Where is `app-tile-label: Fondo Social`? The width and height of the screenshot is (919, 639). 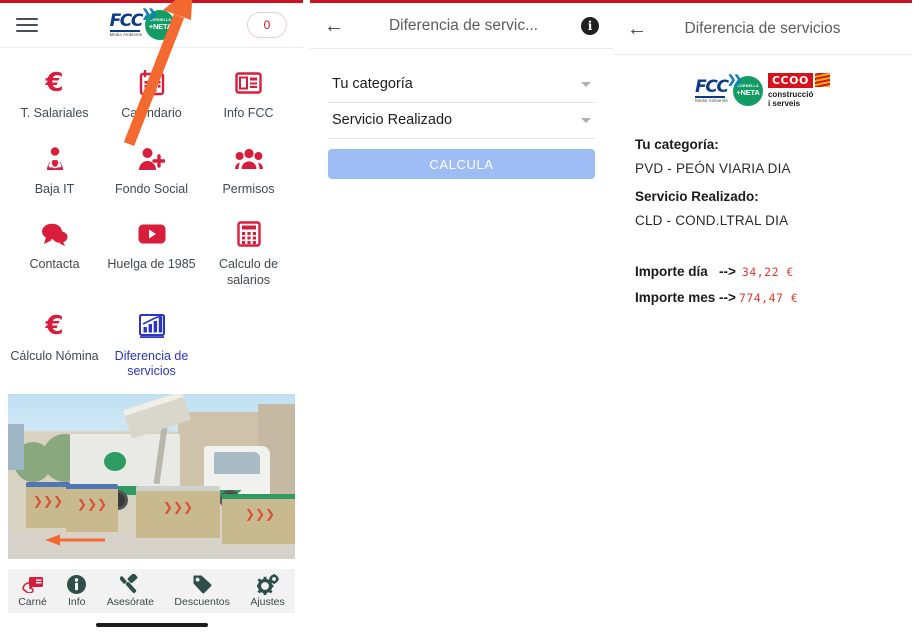
app-tile-label: Fondo Social is located at coordinates (151, 188).